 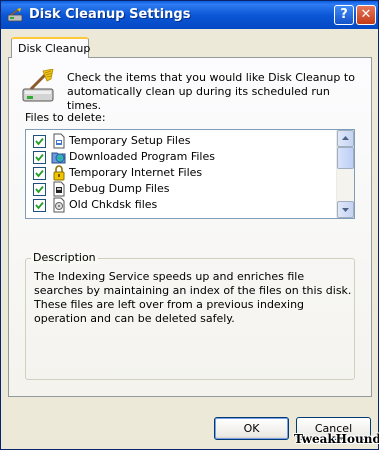 I want to click on tab-label: Disk Cleanup, so click(x=54, y=48).